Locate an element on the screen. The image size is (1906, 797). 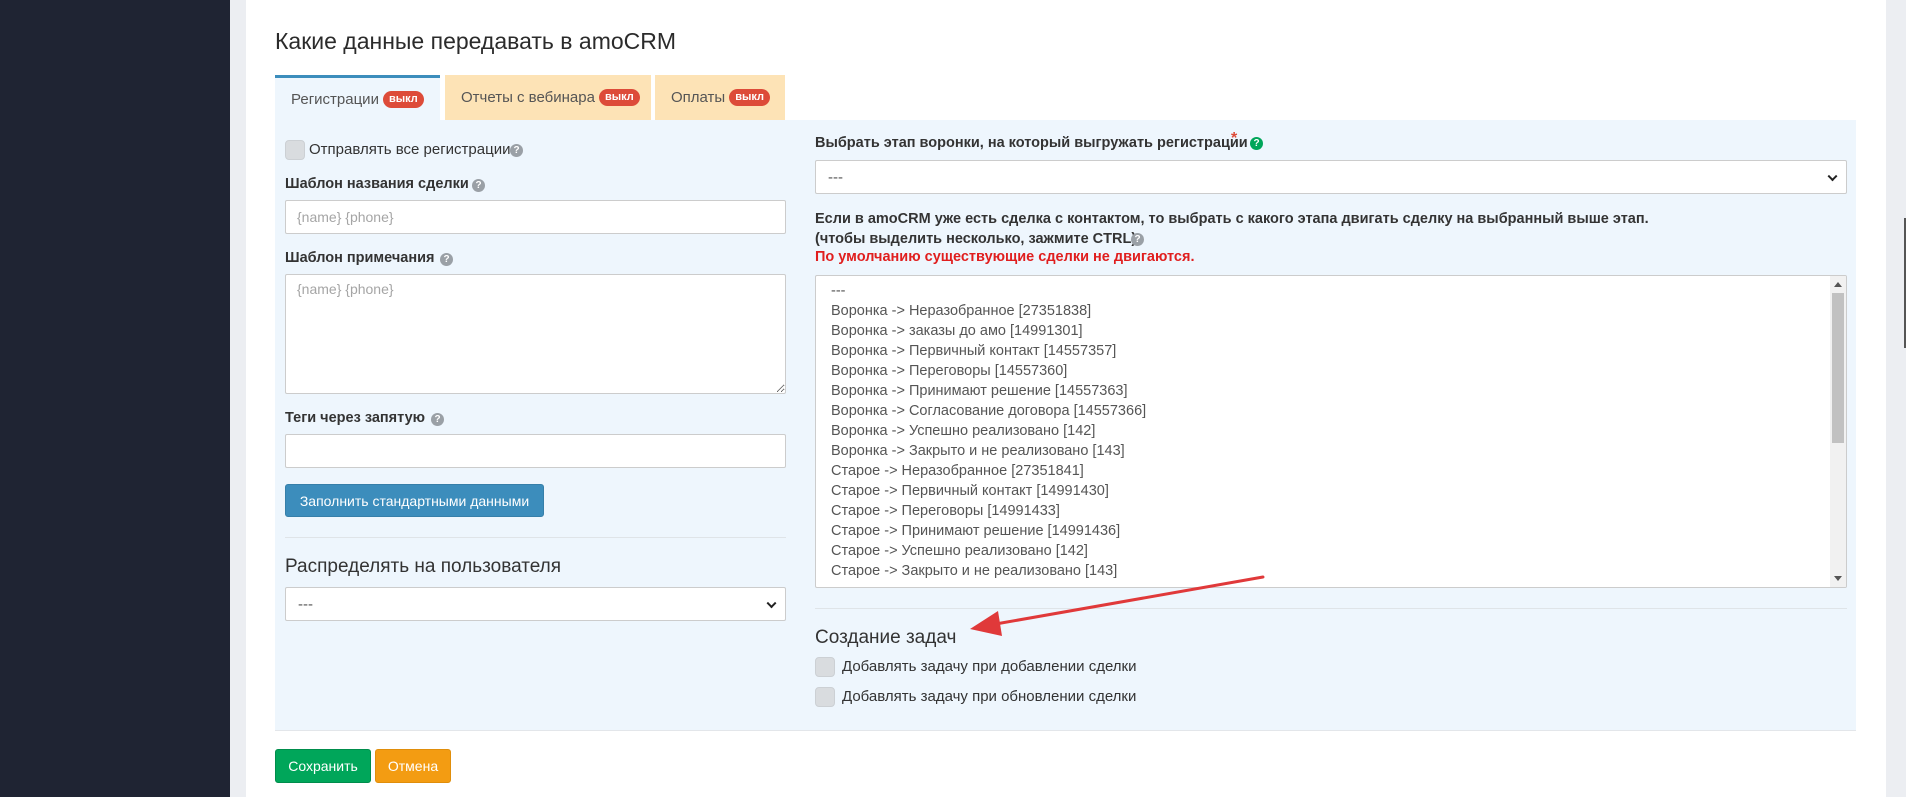
move-notice-line2: (чтобы выделить несколько, зажмите CTRL) is located at coordinates (976, 239).